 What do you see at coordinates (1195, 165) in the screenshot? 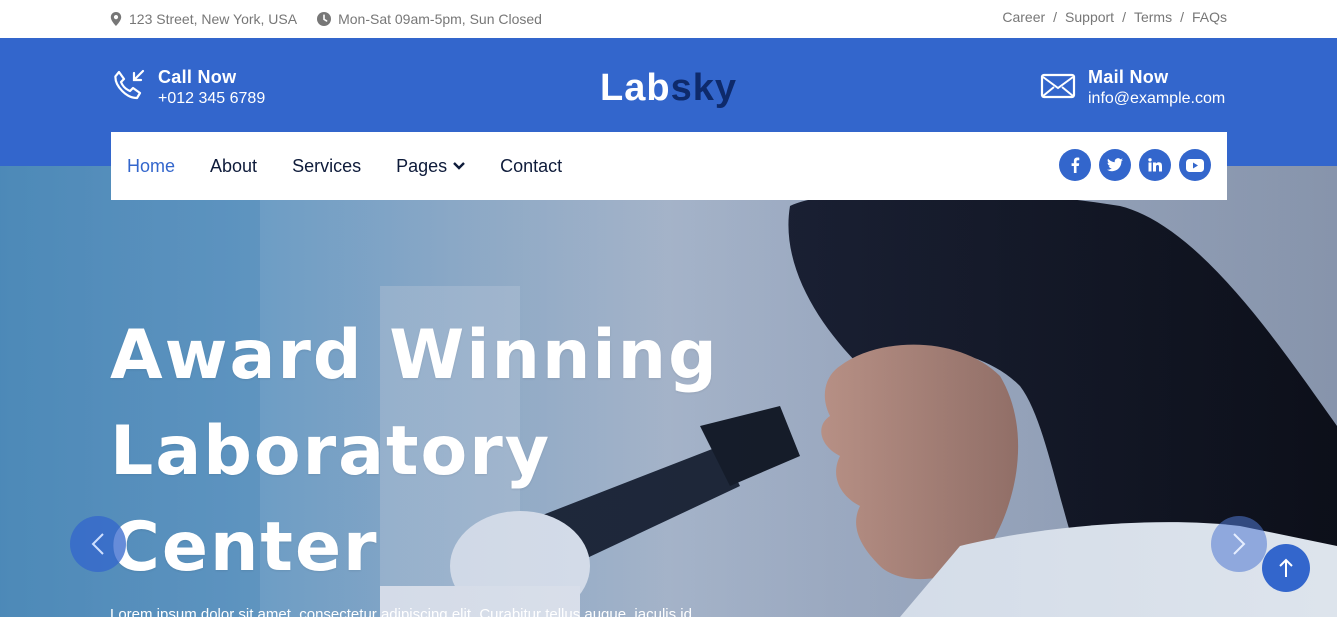
I see `youtube-icon` at bounding box center [1195, 165].